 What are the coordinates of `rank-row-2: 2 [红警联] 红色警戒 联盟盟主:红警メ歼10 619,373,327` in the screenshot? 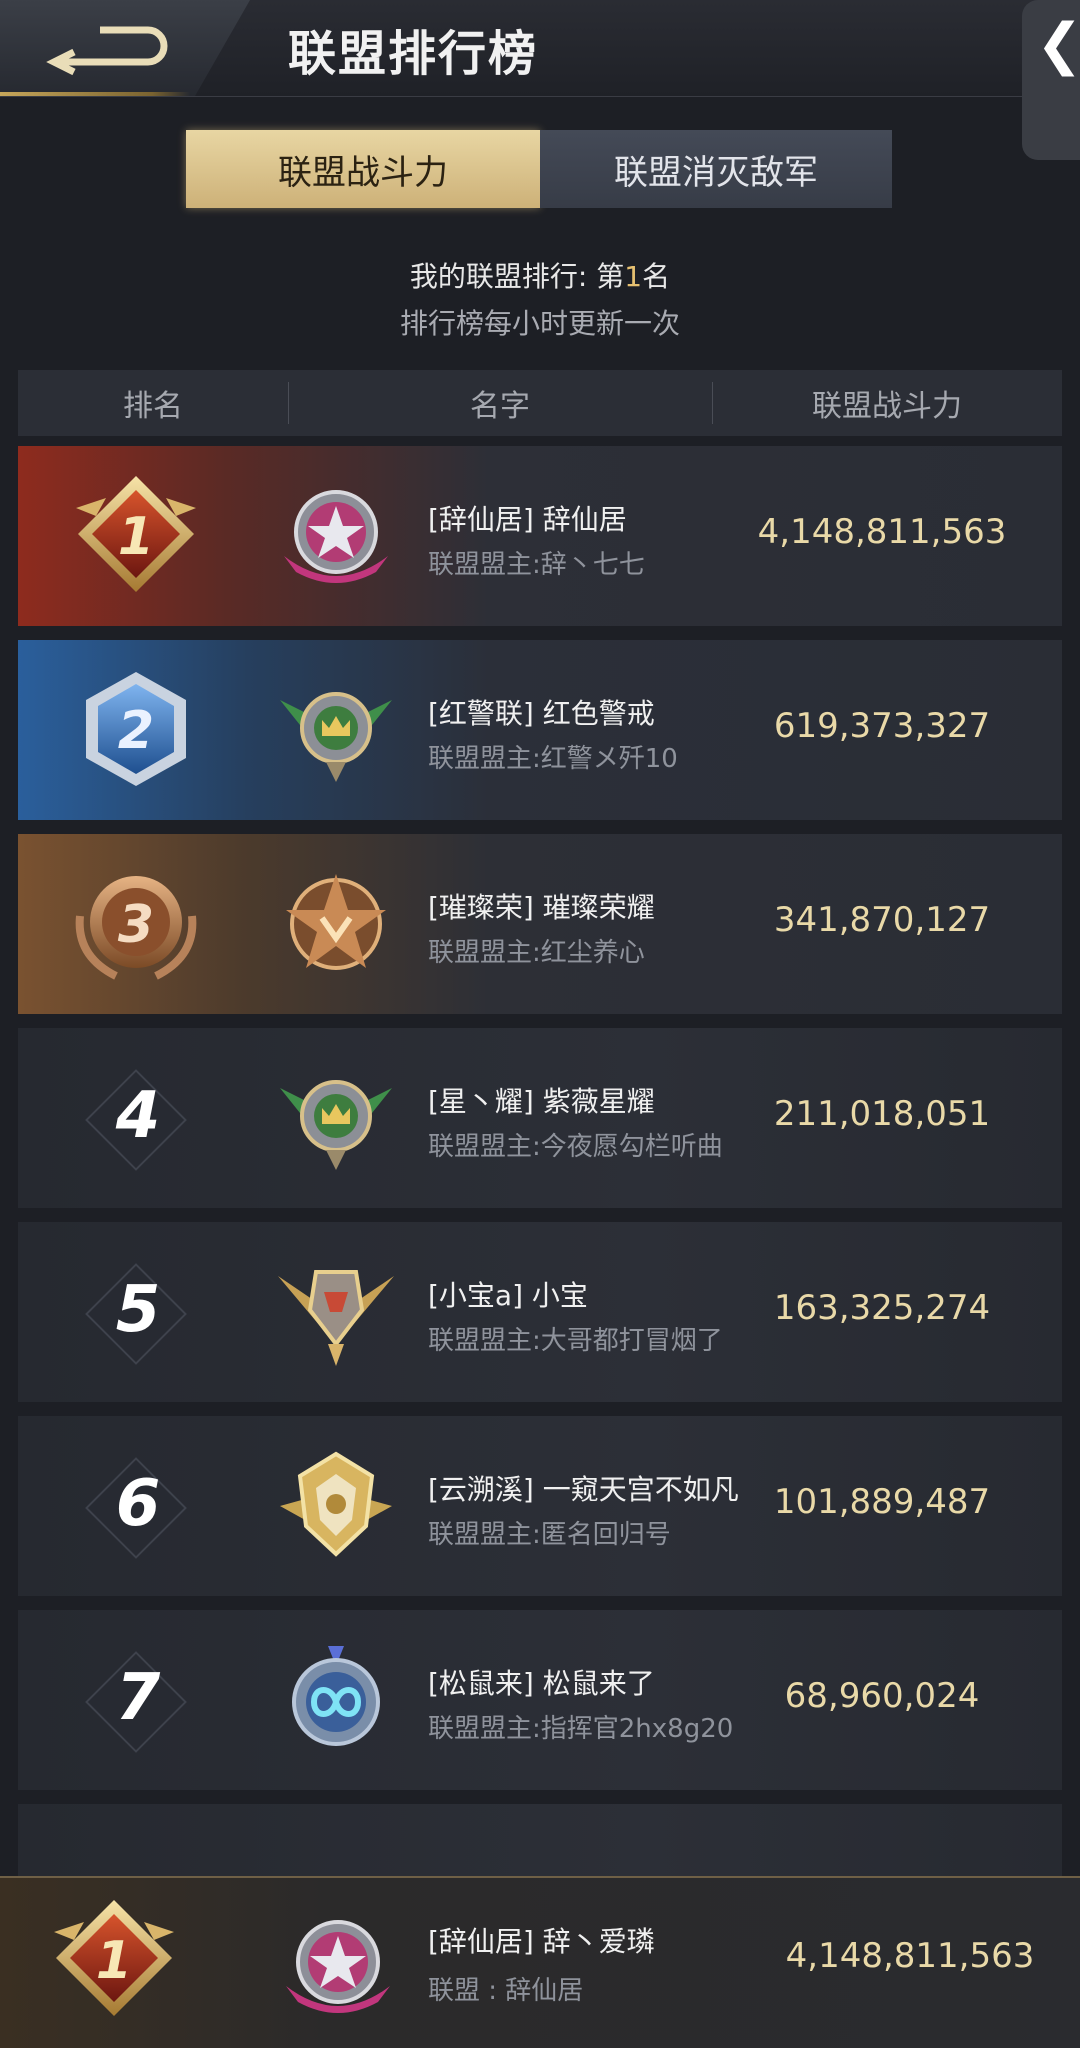 It's located at (540, 730).